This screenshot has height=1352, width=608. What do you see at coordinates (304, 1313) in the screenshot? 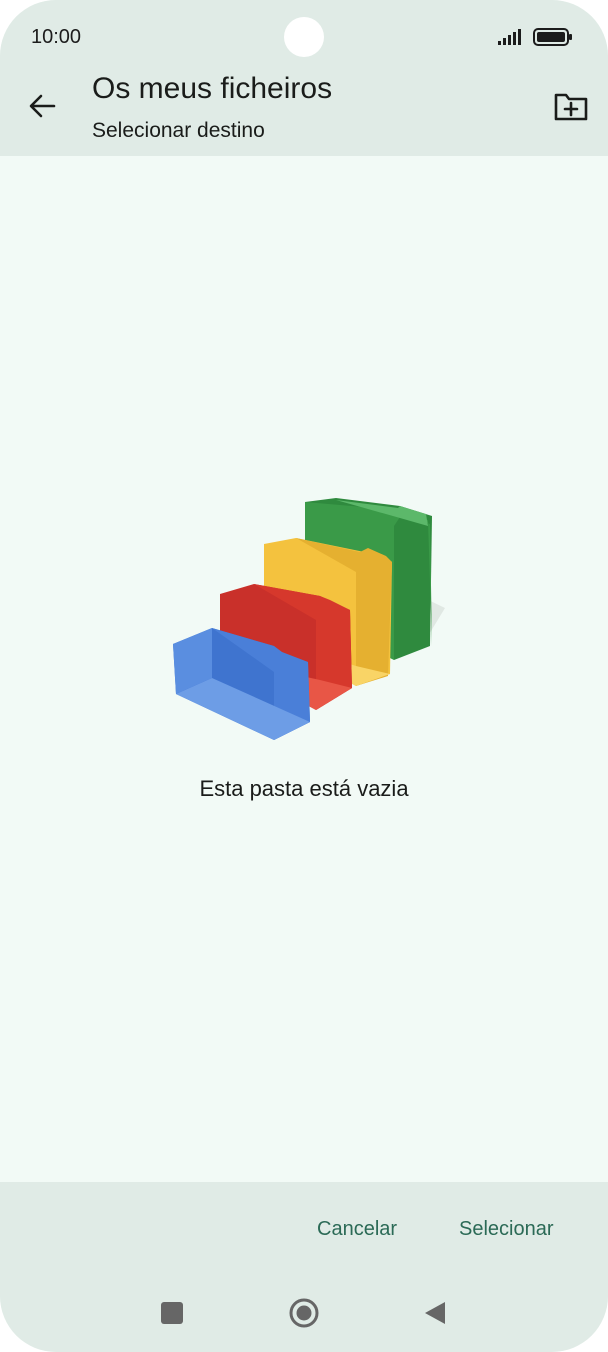
I see `circle-icon` at bounding box center [304, 1313].